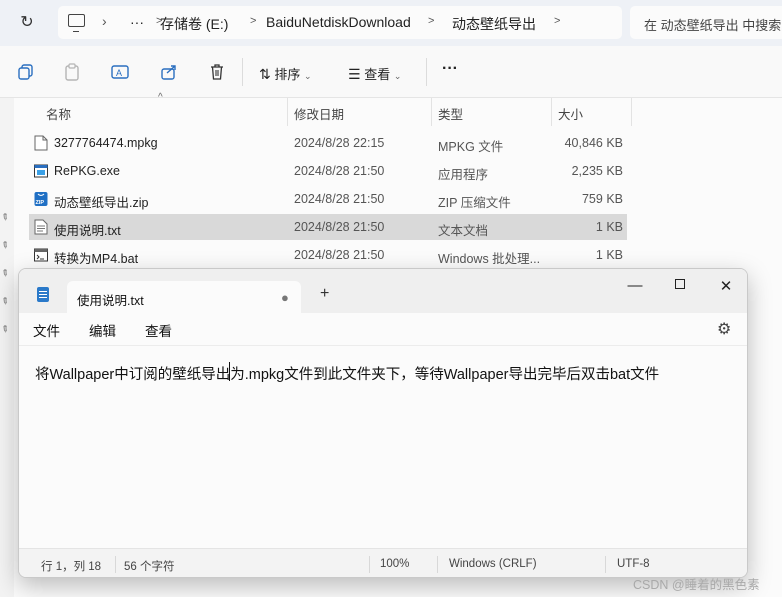  Describe the element at coordinates (40, 203) in the screenshot. I see `svg-text: ZIP` at that location.